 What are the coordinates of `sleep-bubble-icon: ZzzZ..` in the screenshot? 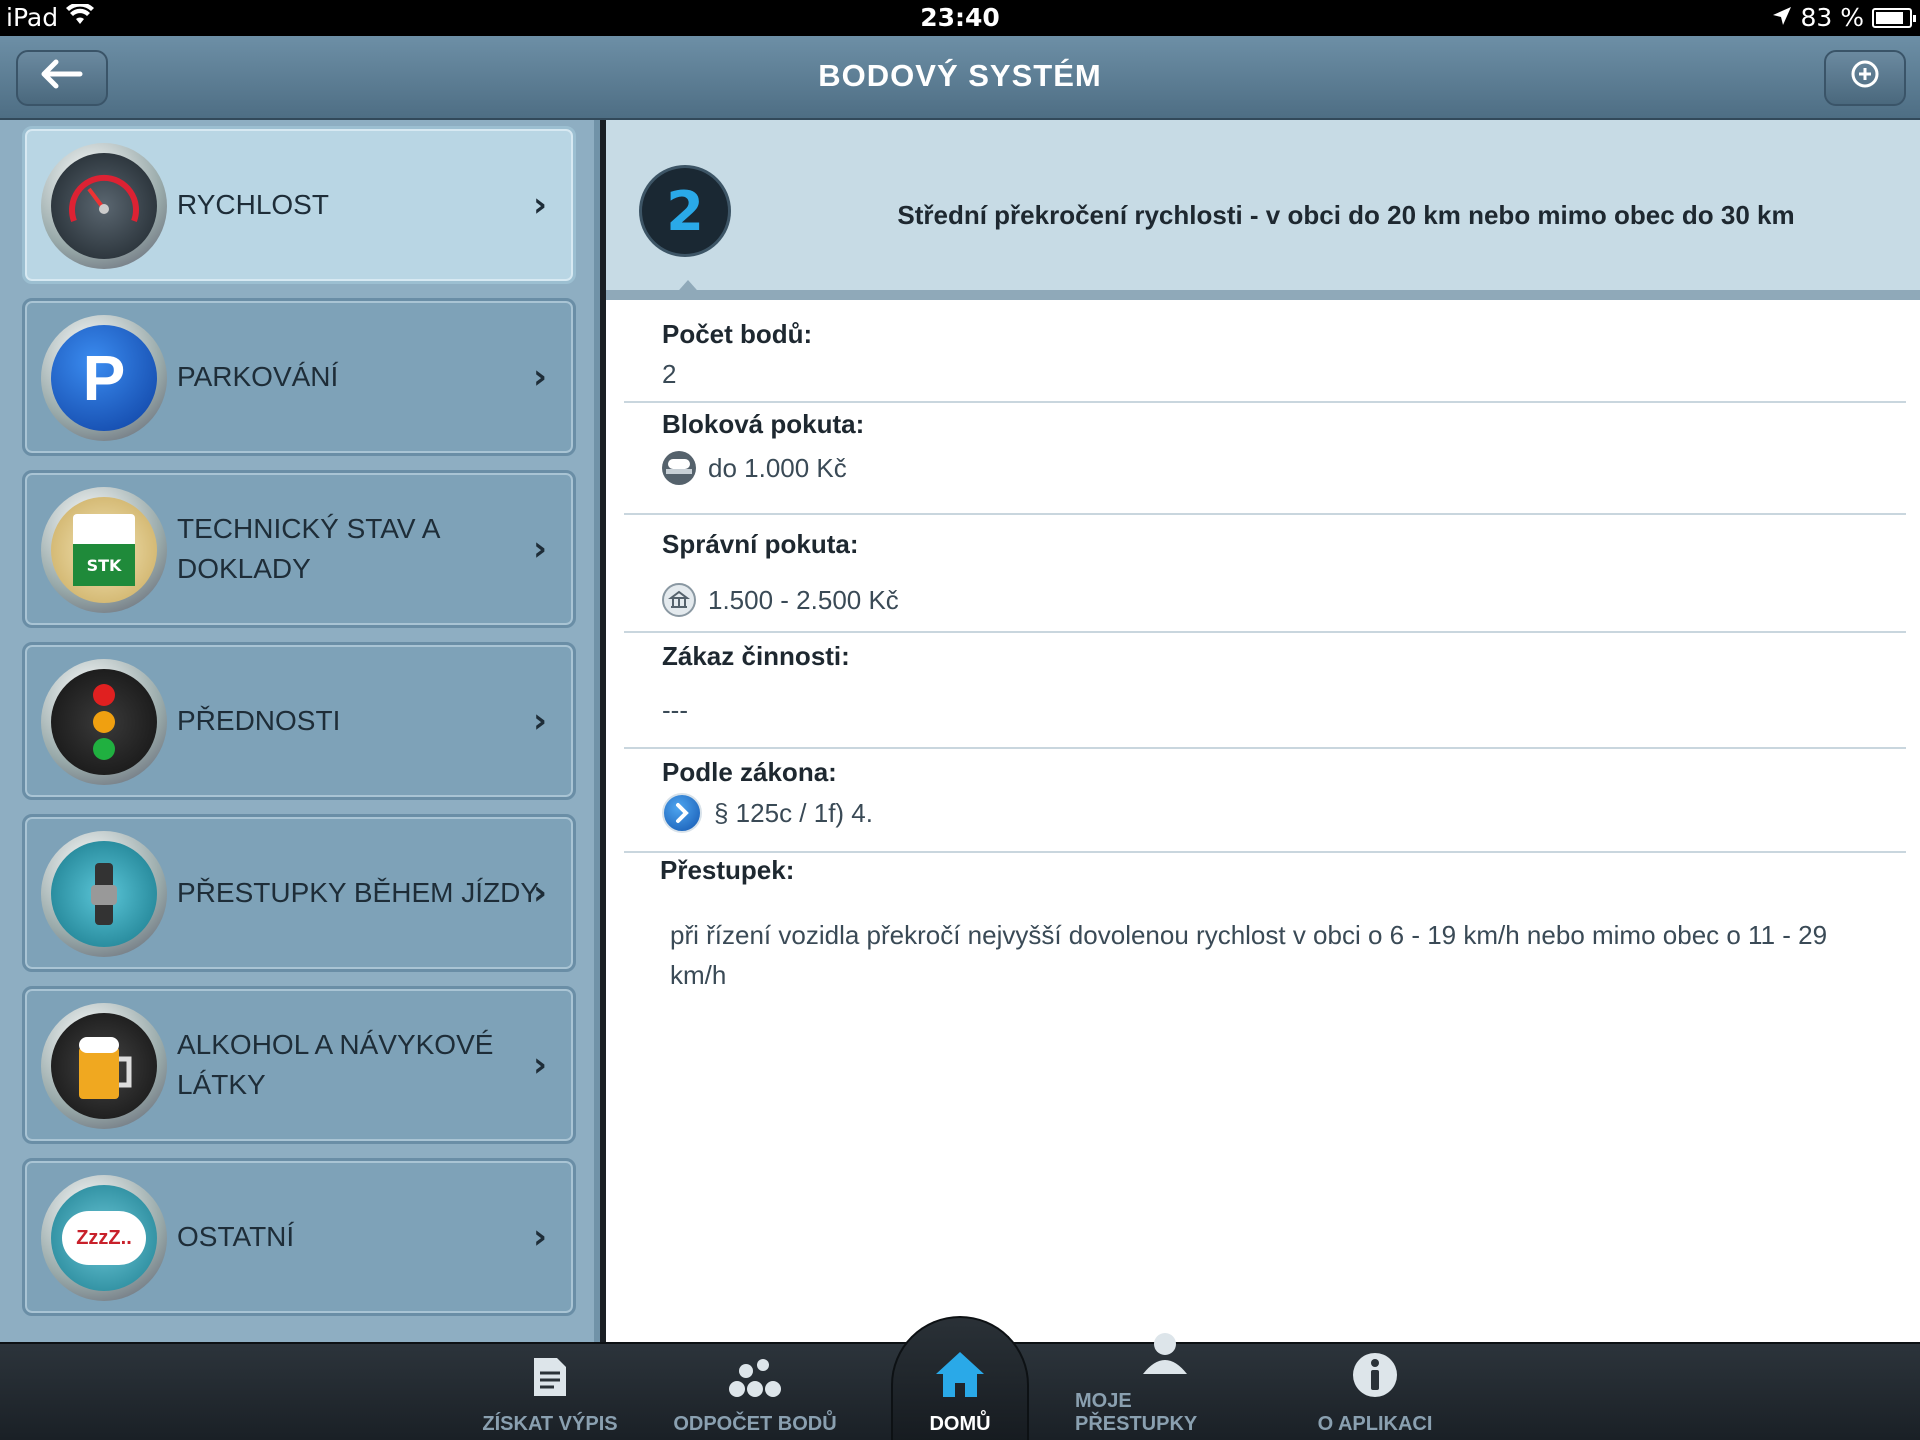 It's located at (104, 1238).